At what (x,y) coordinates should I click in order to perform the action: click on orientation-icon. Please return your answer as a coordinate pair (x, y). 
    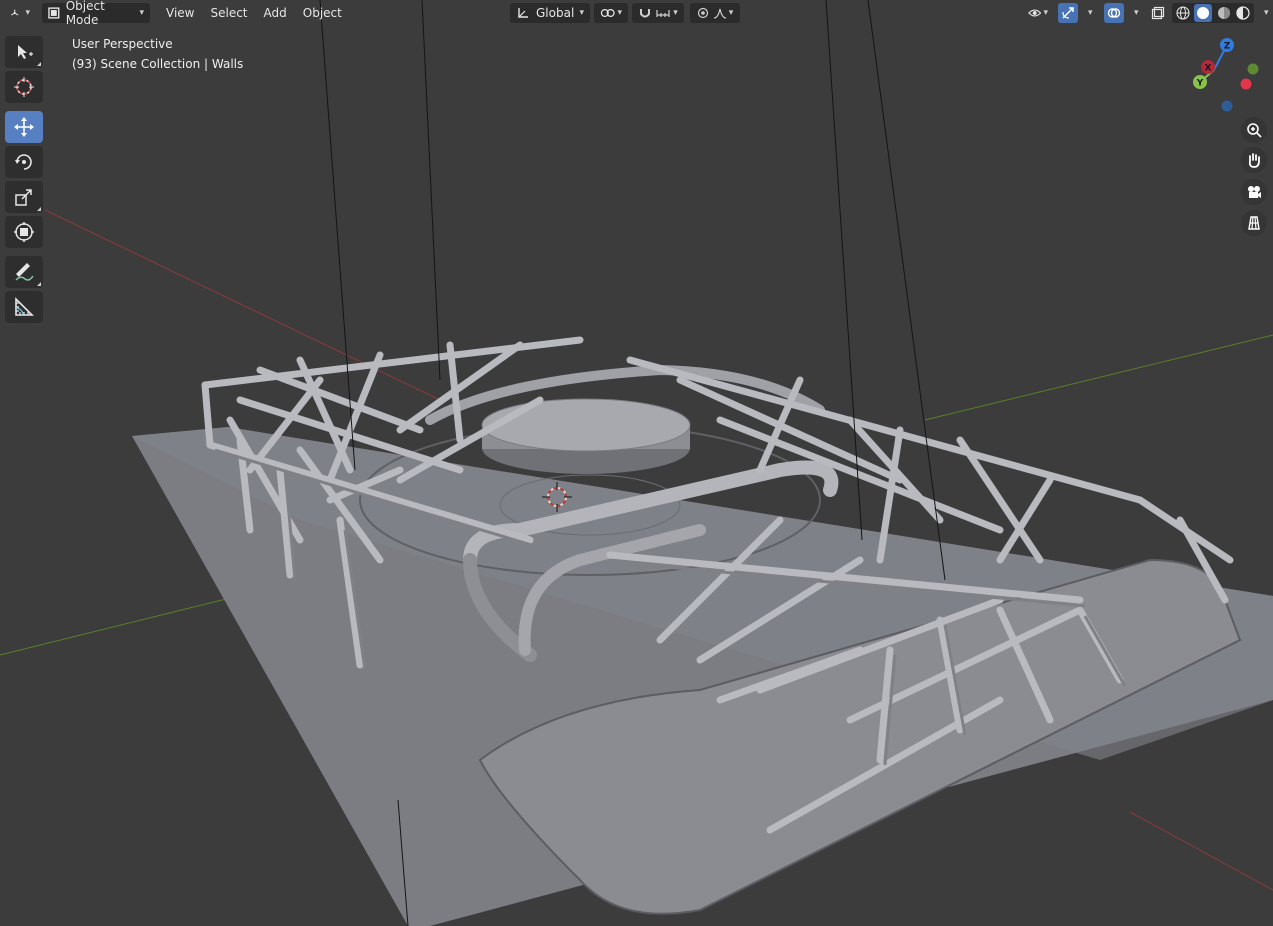
    Looking at the image, I should click on (523, 13).